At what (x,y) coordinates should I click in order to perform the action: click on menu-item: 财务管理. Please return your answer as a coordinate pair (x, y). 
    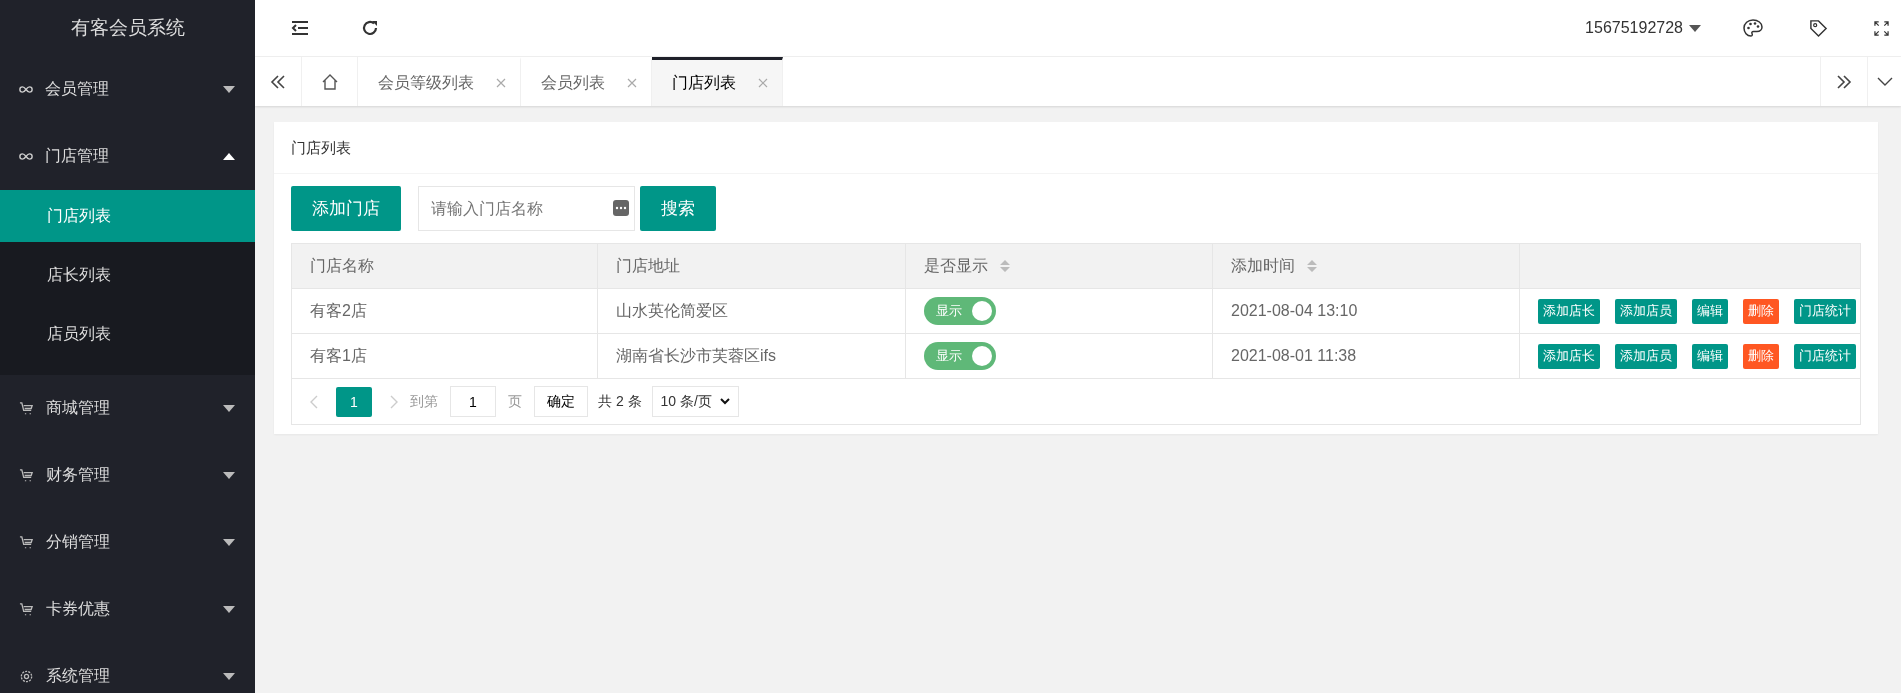
    Looking at the image, I should click on (127, 475).